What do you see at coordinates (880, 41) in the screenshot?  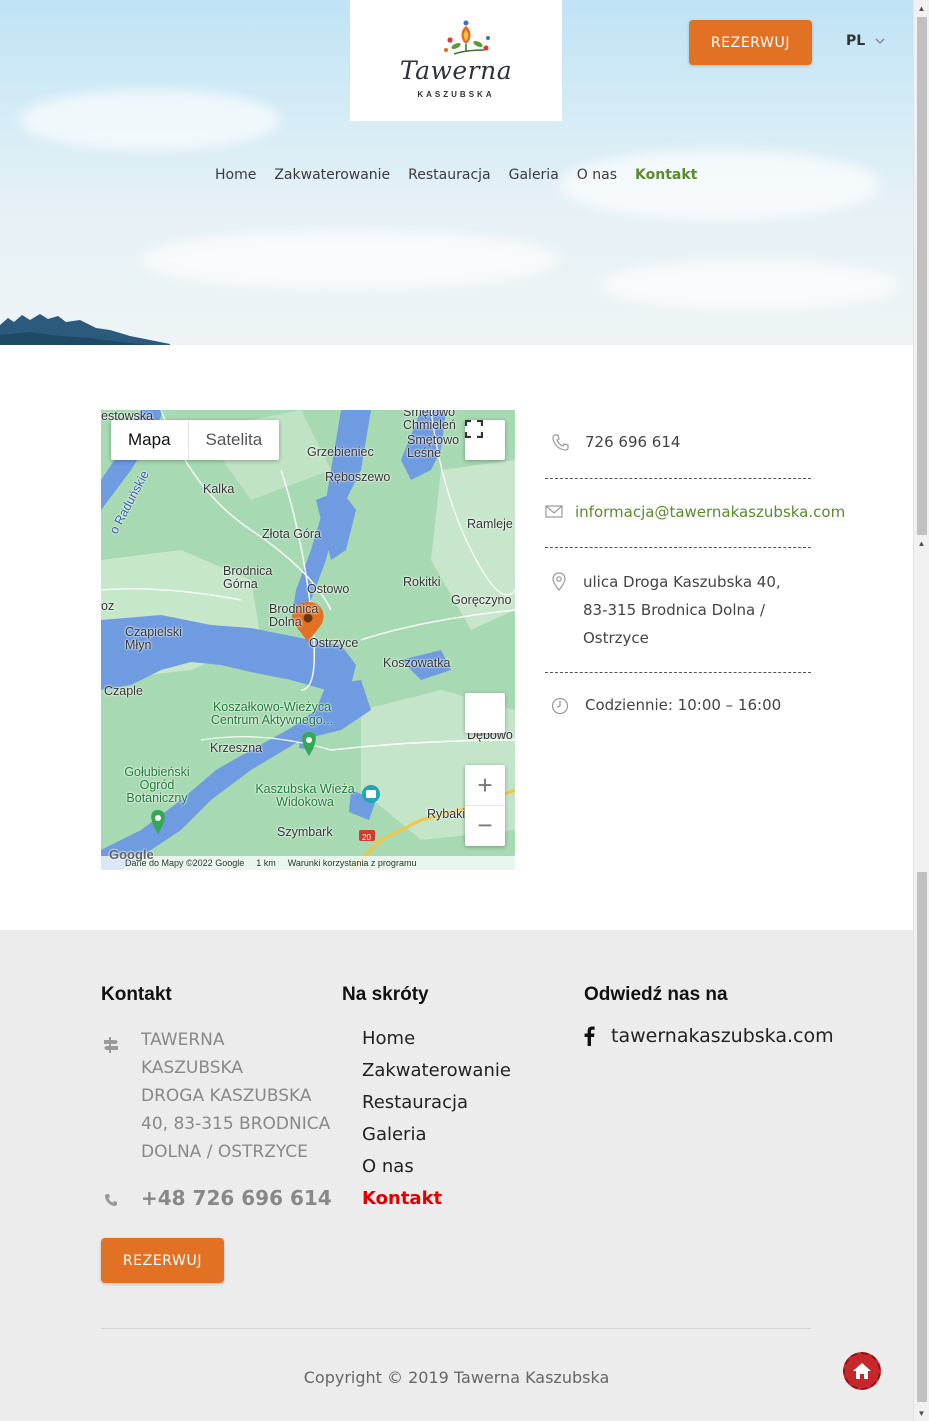 I see `chevron-down-icon` at bounding box center [880, 41].